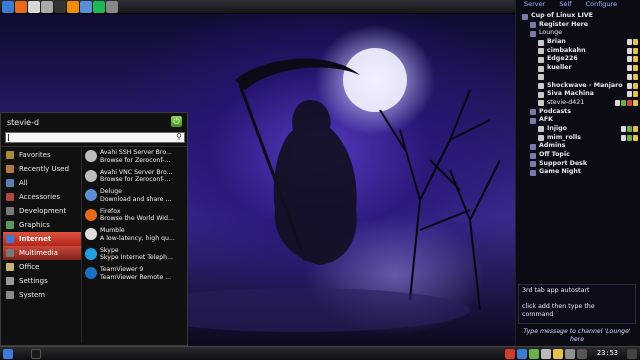 Image resolution: width=640 pixels, height=360 pixels. What do you see at coordinates (562, 59) in the screenshot?
I see `user-name: Edge226` at bounding box center [562, 59].